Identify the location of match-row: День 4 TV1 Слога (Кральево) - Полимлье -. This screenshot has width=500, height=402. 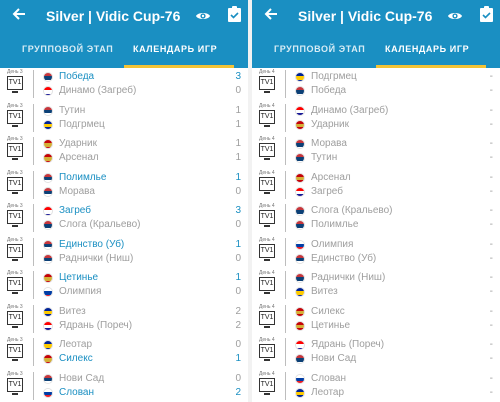
(376, 219).